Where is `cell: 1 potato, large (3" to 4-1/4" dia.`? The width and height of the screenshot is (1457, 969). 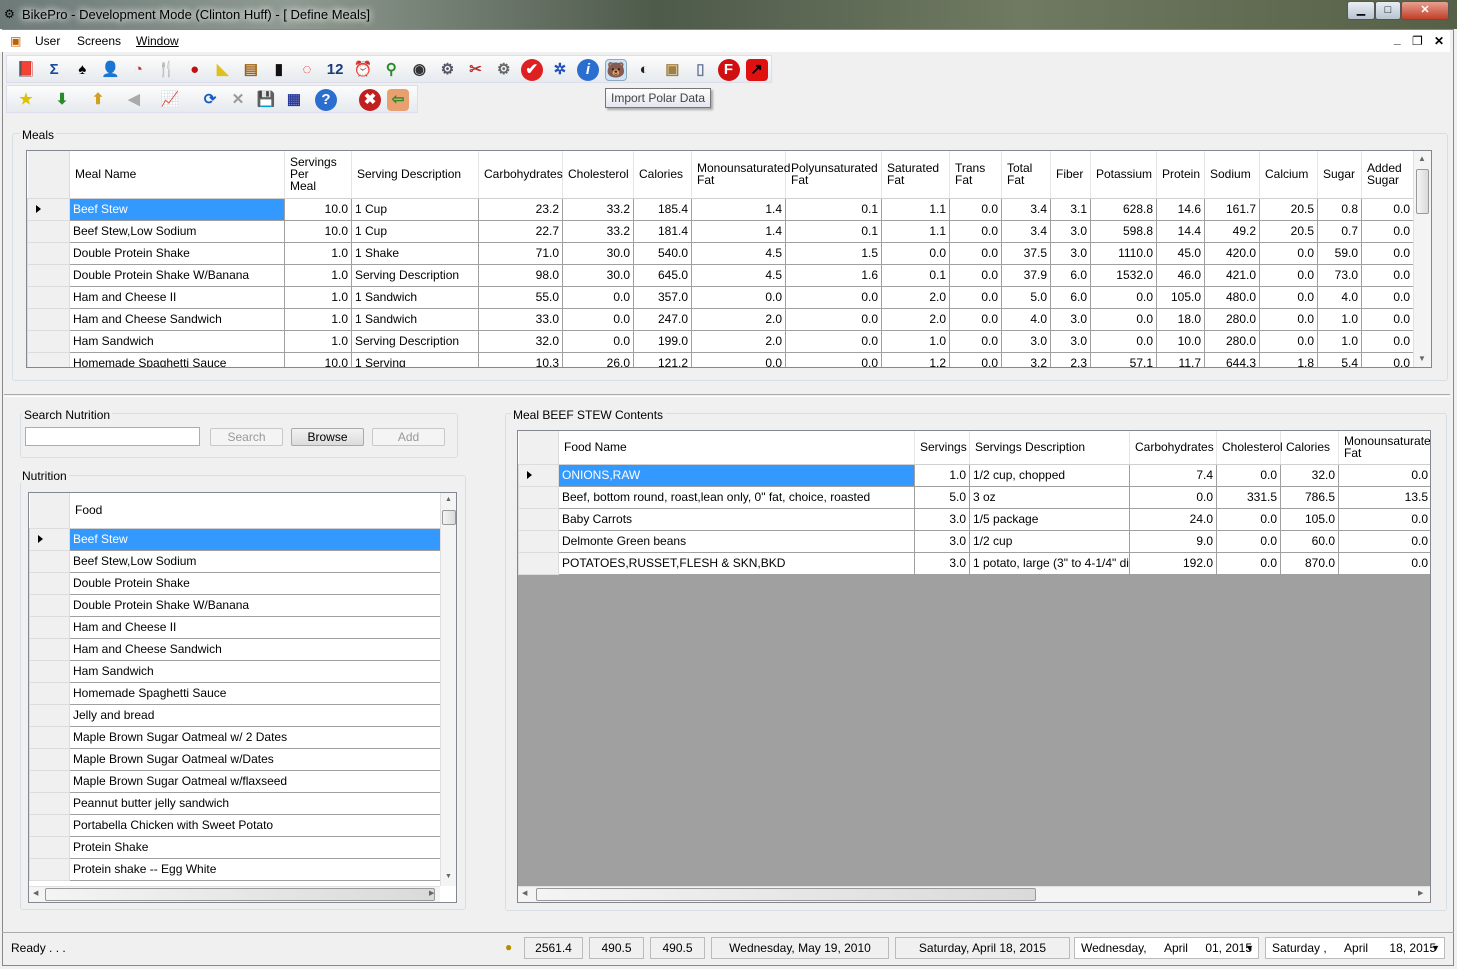
cell: 1 potato, large (3" to 4-1/4" dia. is located at coordinates (1049, 563).